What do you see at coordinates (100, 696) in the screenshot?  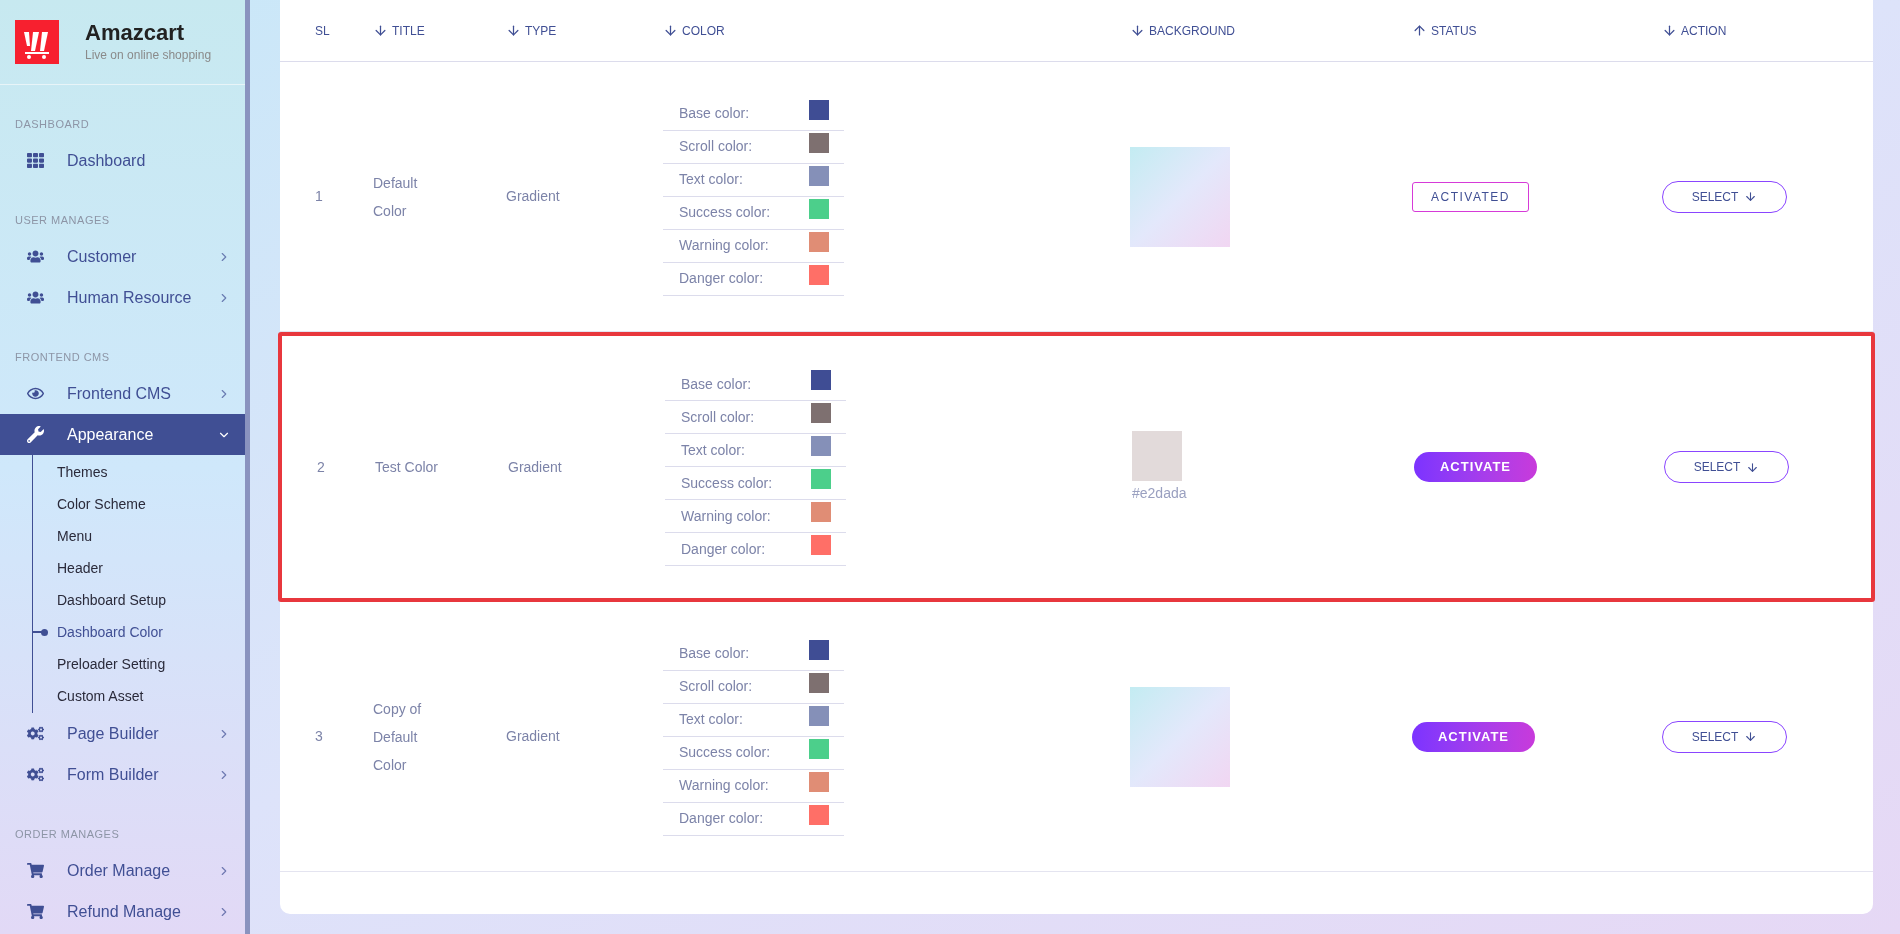 I see `submenu-item: Custom Asset` at bounding box center [100, 696].